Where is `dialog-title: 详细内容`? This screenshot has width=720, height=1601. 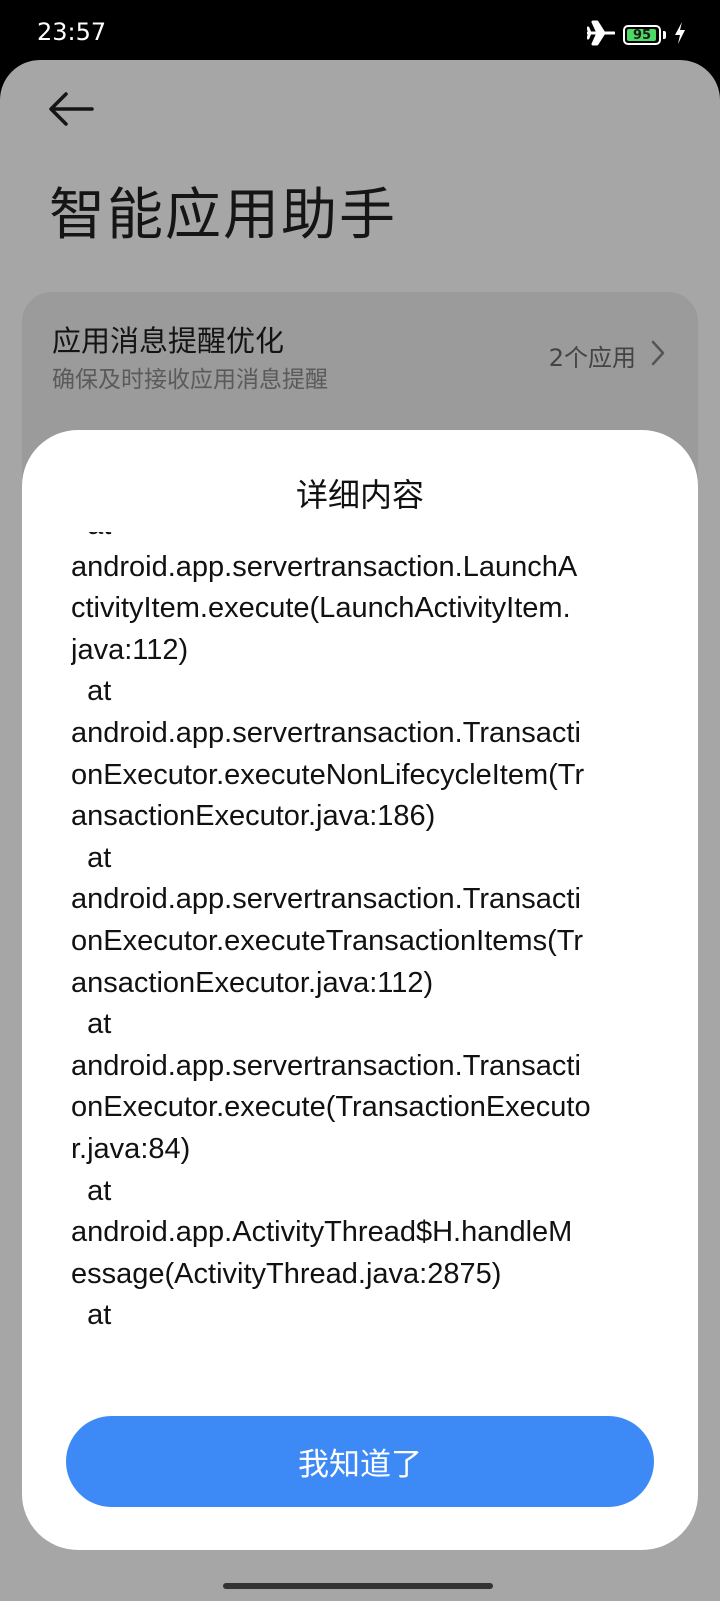
dialog-title: 详细内容 is located at coordinates (359, 495).